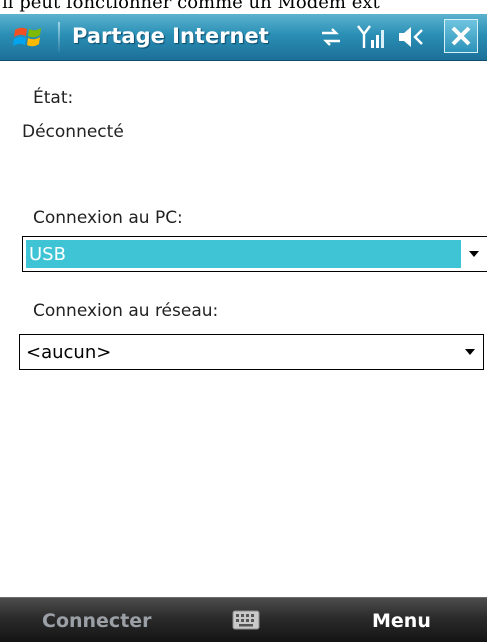 This screenshot has width=487, height=642. Describe the element at coordinates (73, 132) in the screenshot. I see `status-value: Déconnecté` at that location.